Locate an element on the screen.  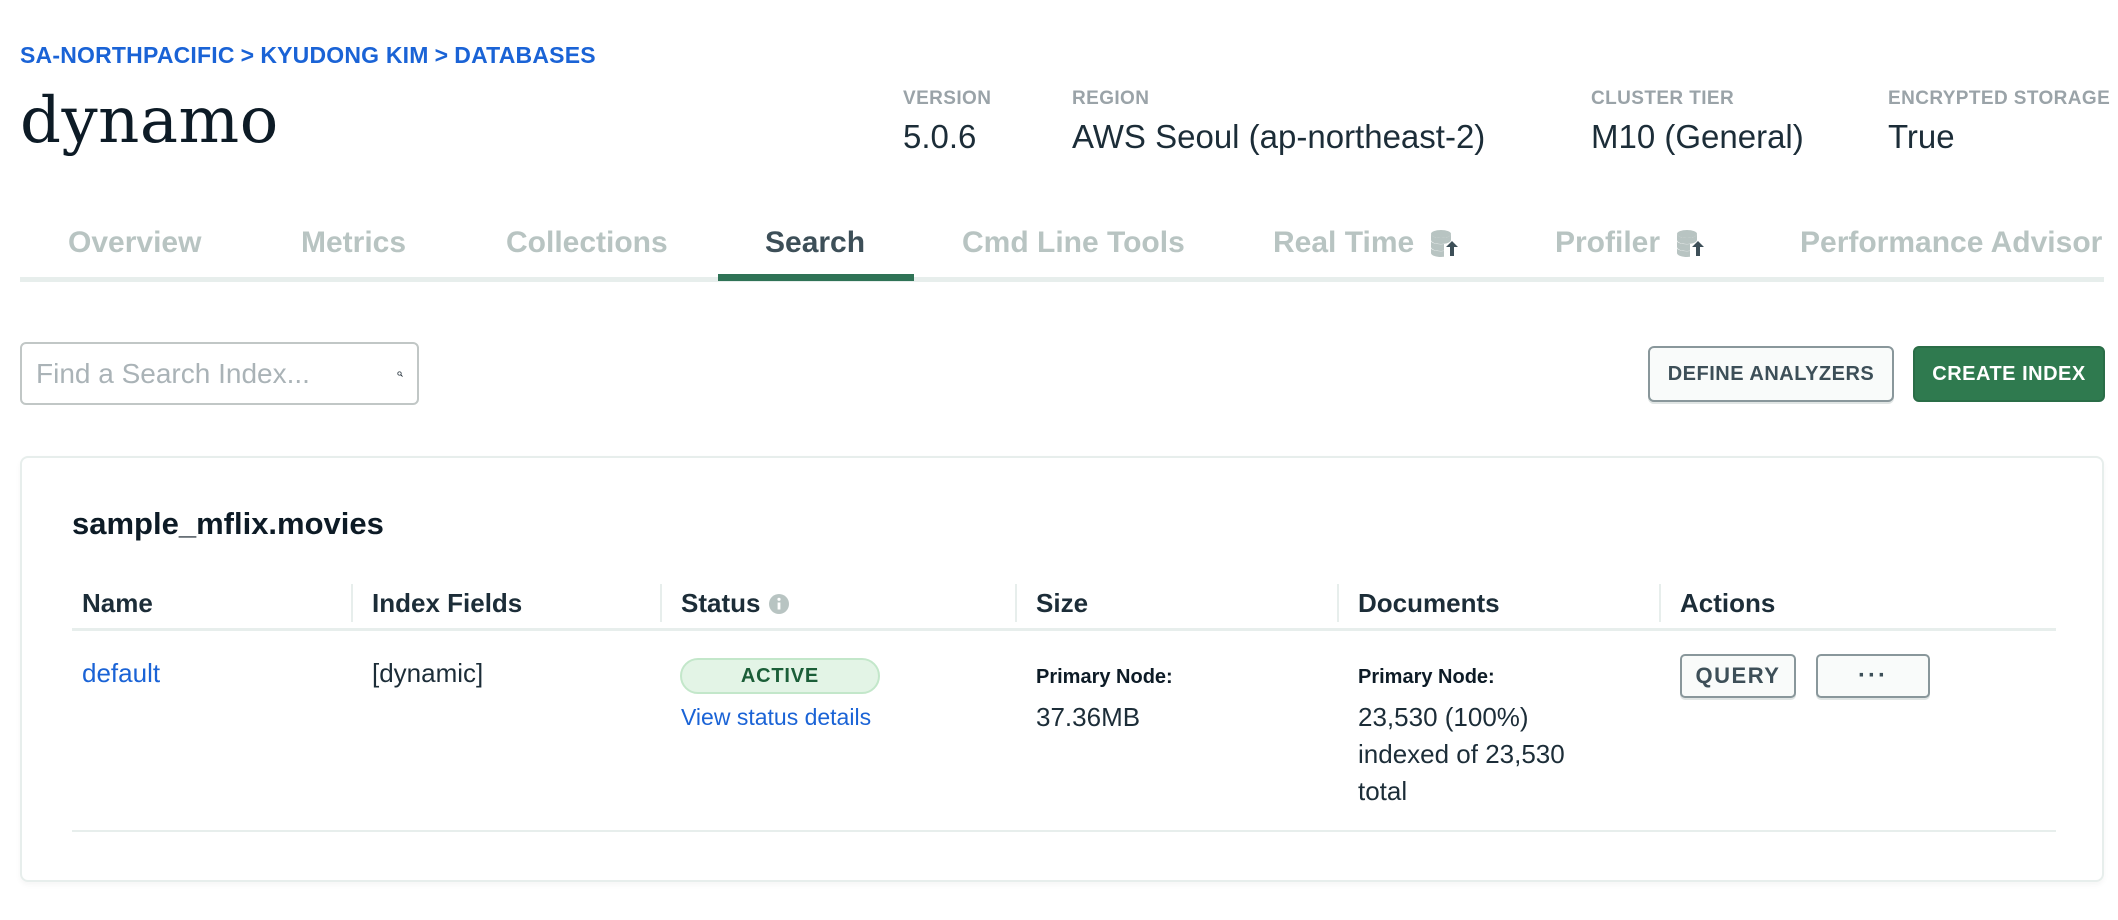
tab-label: Cmd Line Tools is located at coordinates (1073, 242).